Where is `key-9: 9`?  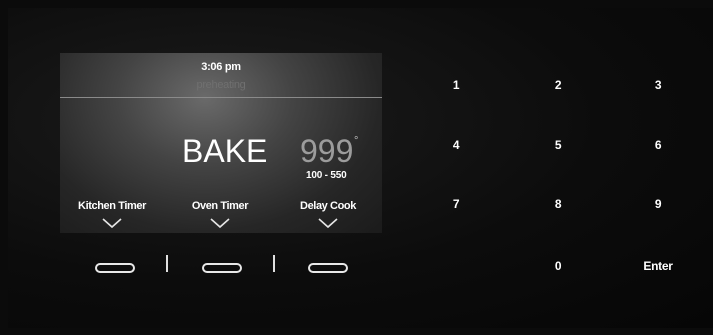
key-9: 9 is located at coordinates (658, 204).